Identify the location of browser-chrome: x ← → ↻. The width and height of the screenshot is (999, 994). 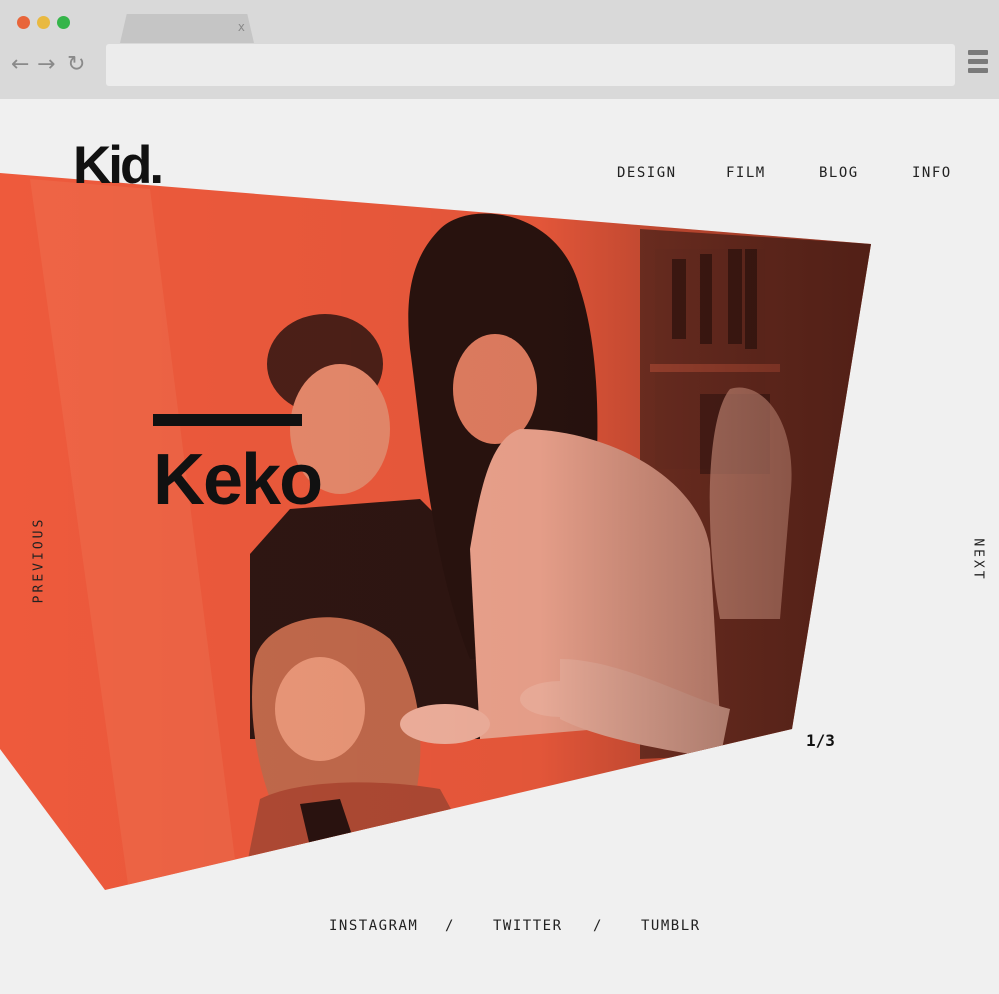
(499, 49).